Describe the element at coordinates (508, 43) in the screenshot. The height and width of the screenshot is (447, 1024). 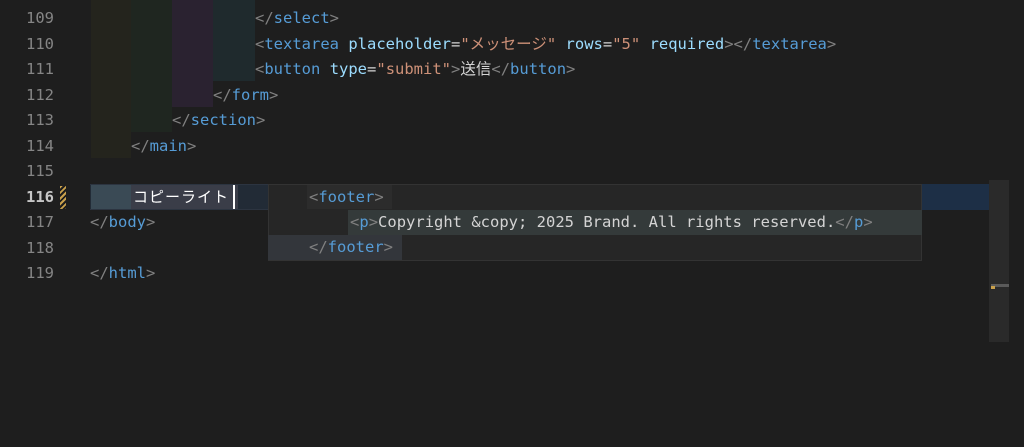
I see `code-token: "メッセージ"` at that location.